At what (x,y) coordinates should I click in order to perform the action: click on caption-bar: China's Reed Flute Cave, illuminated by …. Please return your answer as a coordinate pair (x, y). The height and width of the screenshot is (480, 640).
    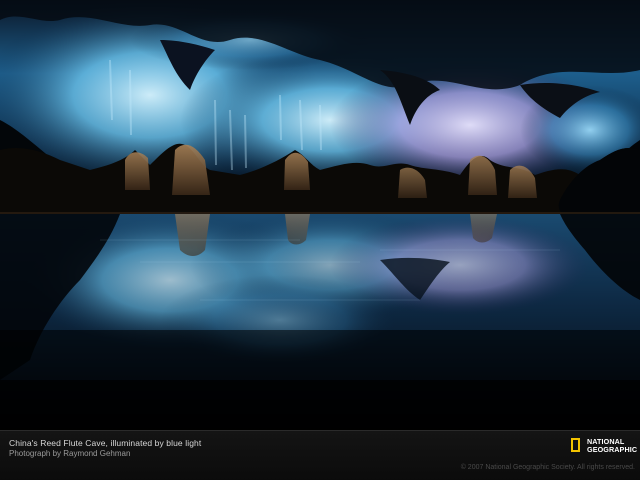
    Looking at the image, I should click on (320, 455).